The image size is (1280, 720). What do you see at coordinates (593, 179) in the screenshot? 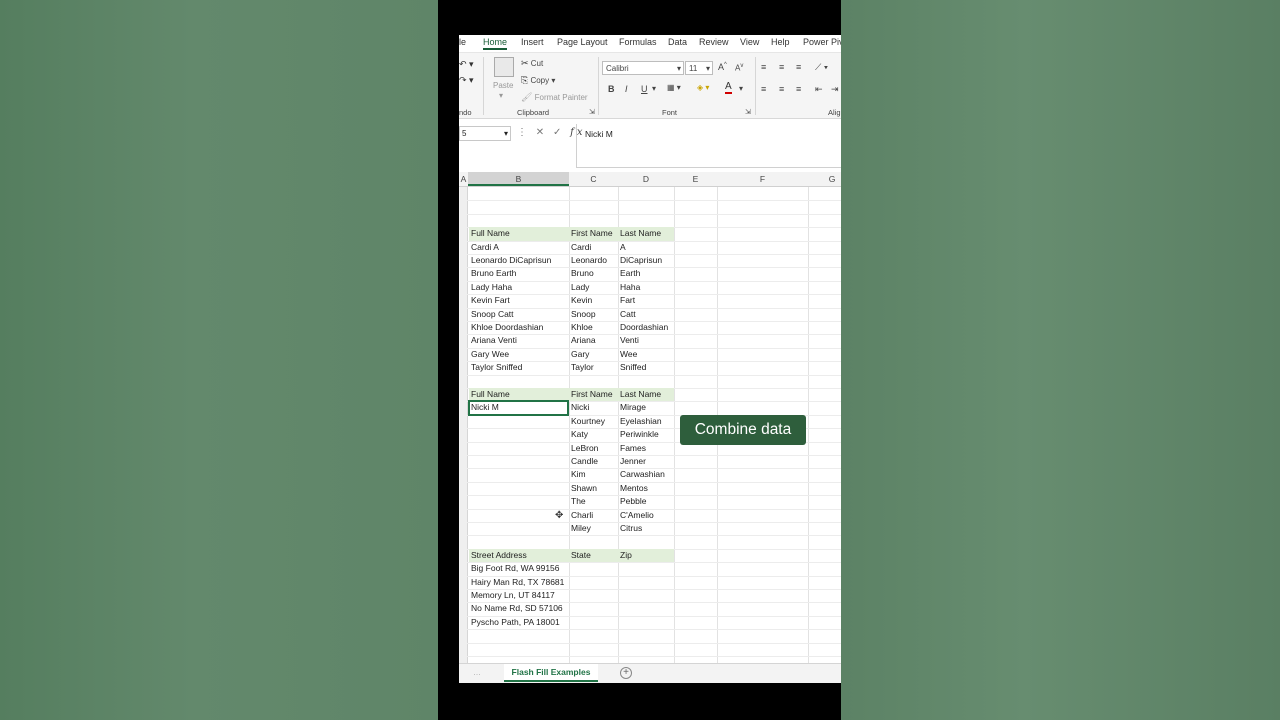
I see `column-header-c: C` at bounding box center [593, 179].